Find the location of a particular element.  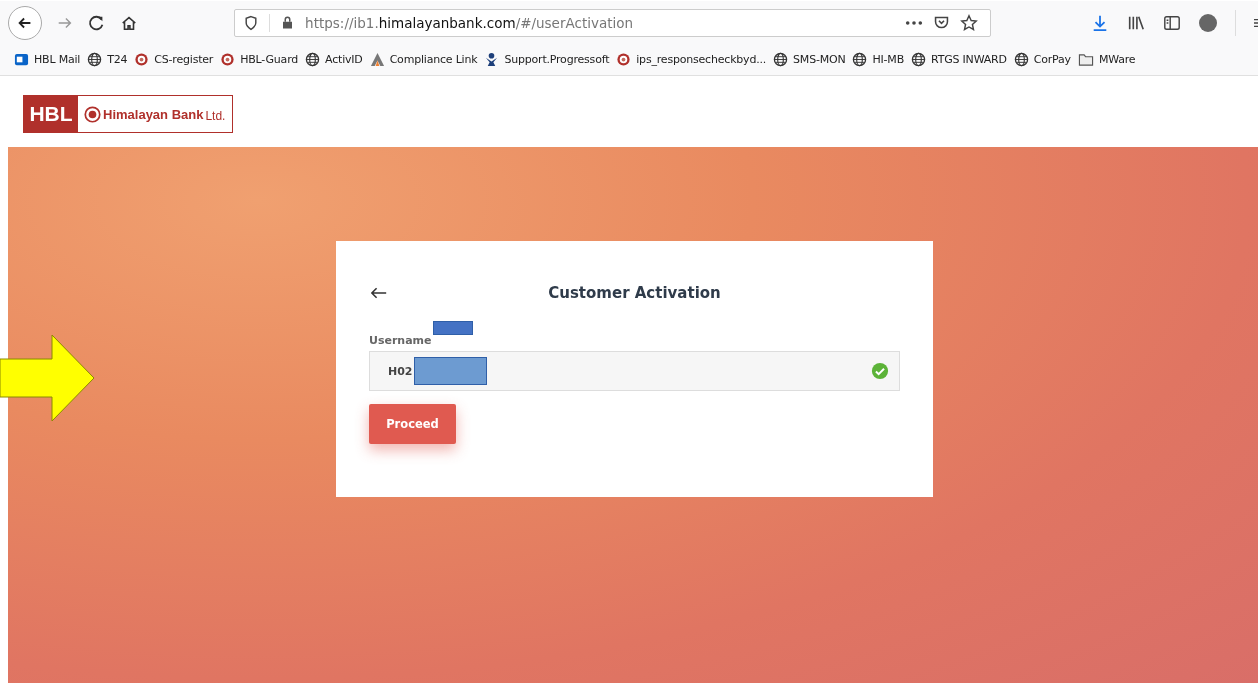

bookmark-link: HI-MB is located at coordinates (878, 59).